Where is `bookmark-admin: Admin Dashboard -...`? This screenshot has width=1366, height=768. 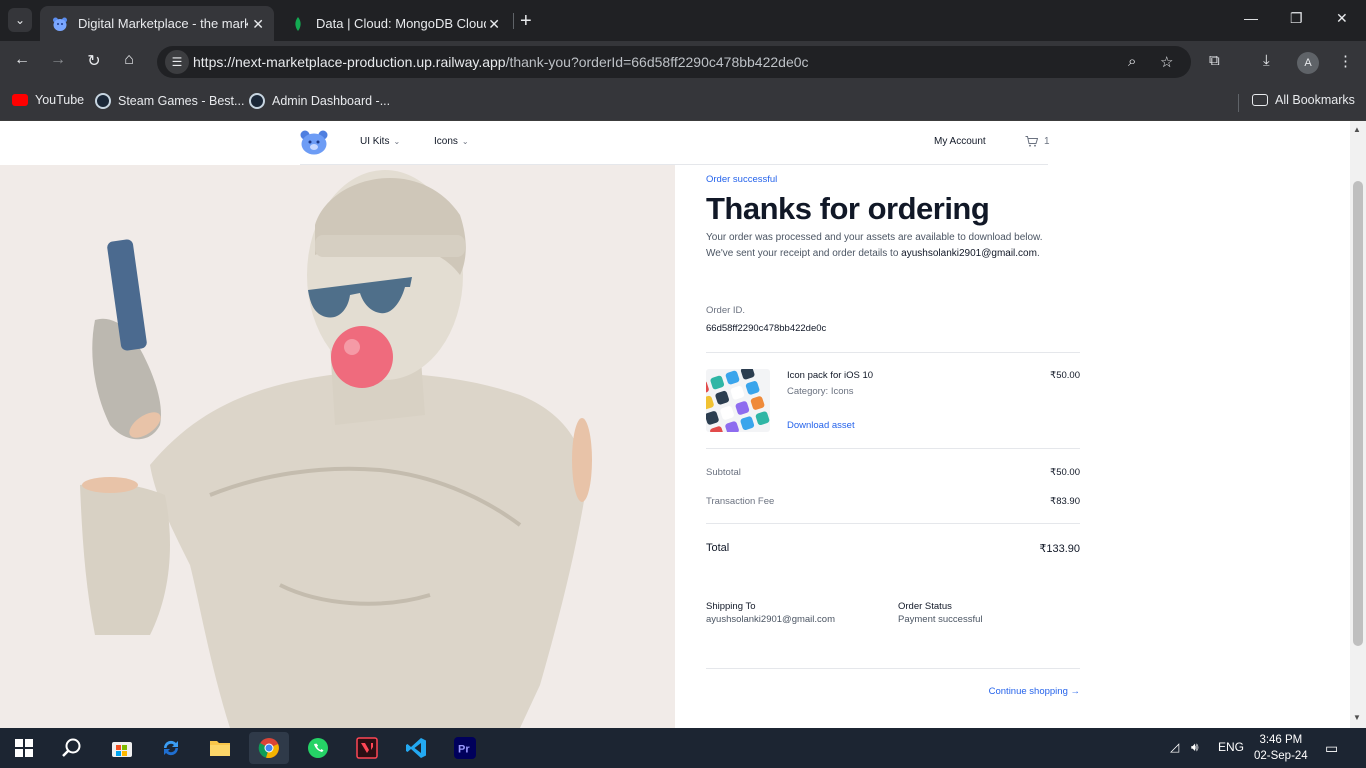
bookmark-admin: Admin Dashboard -... is located at coordinates (319, 101).